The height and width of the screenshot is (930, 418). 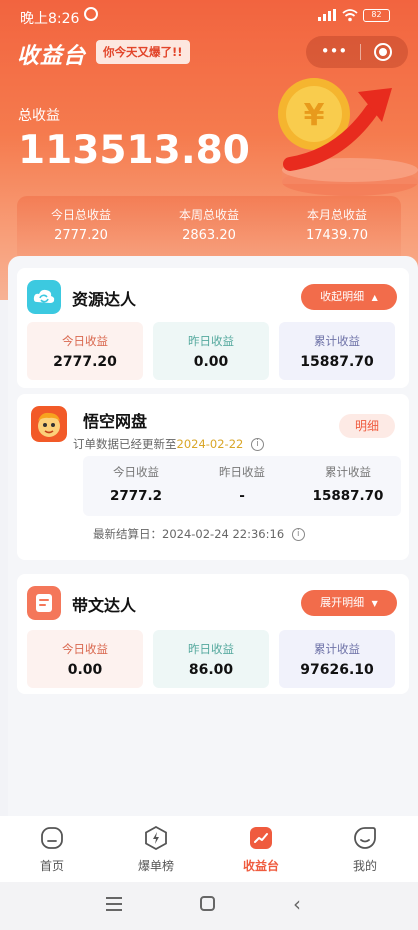 I want to click on status-time: 晚上8:26, so click(x=50, y=19).